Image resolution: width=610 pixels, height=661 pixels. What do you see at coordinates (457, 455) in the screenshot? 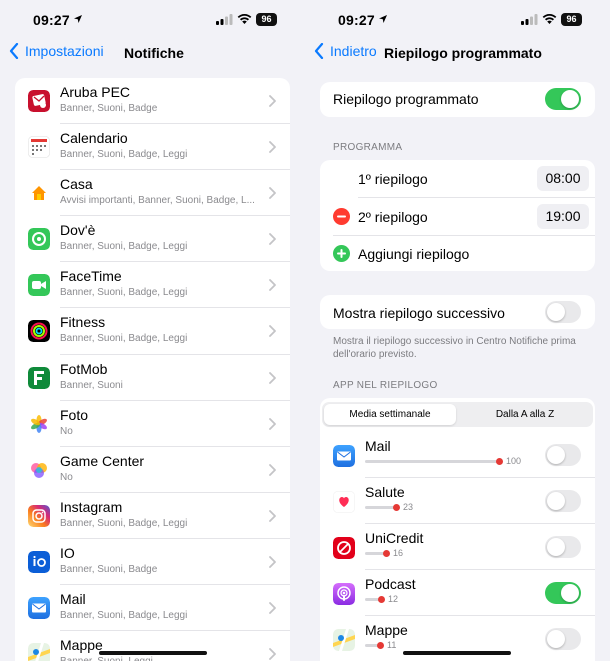
I see `summary-app-row: Mail 100` at bounding box center [457, 455].